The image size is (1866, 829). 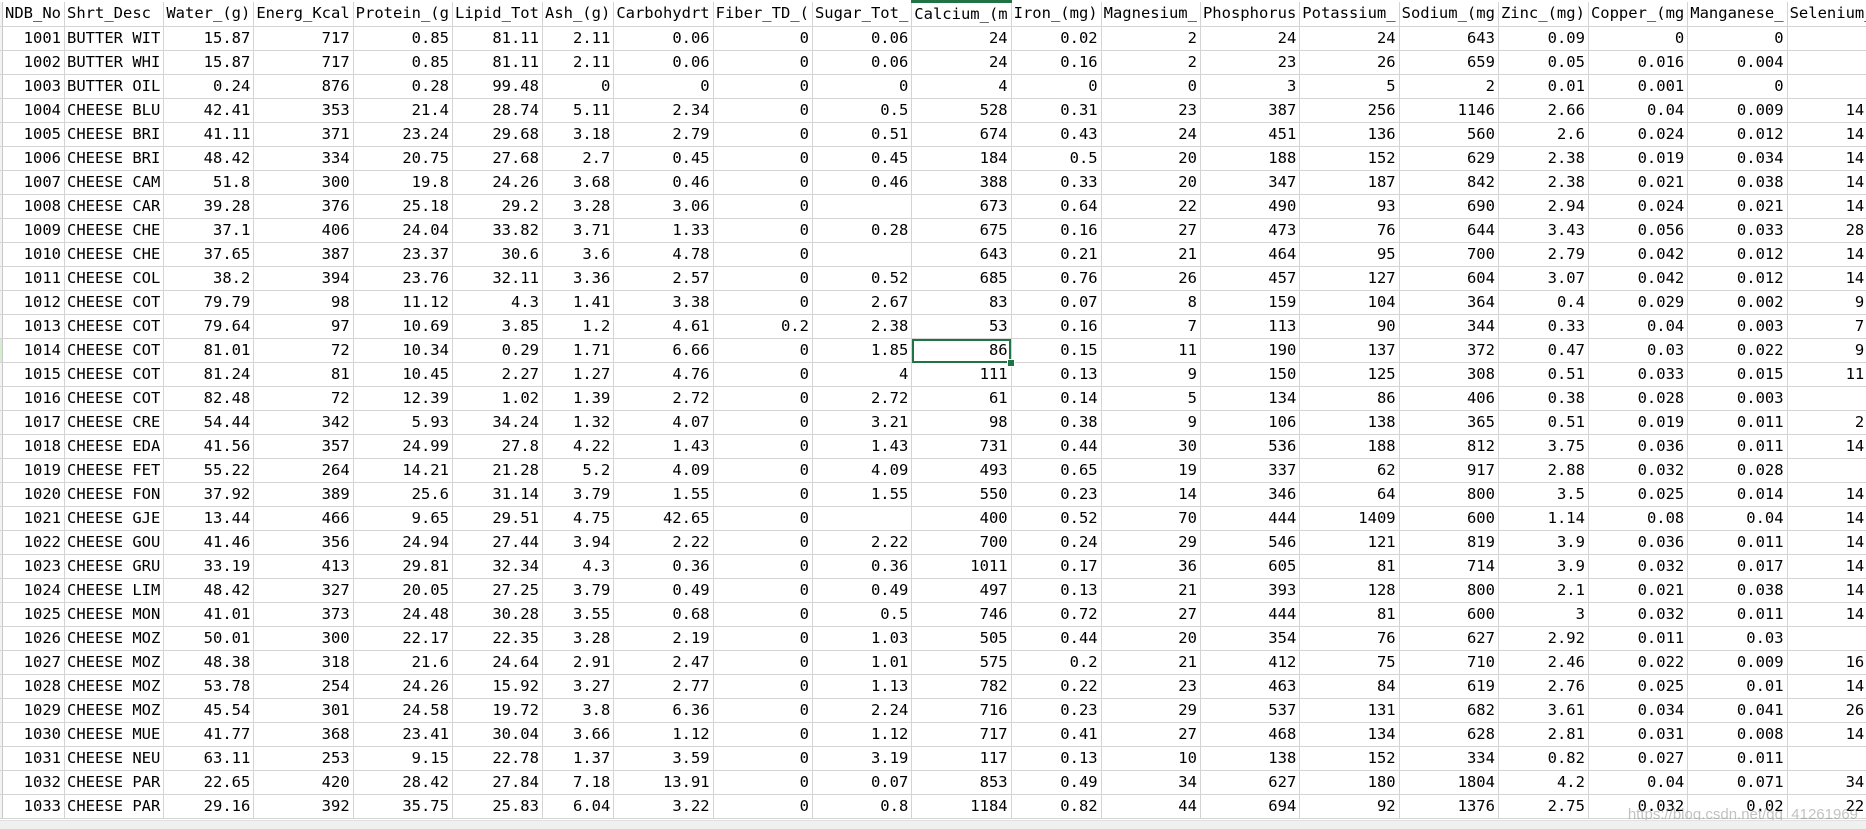 What do you see at coordinates (1250, 350) in the screenshot?
I see `table-cell: 190` at bounding box center [1250, 350].